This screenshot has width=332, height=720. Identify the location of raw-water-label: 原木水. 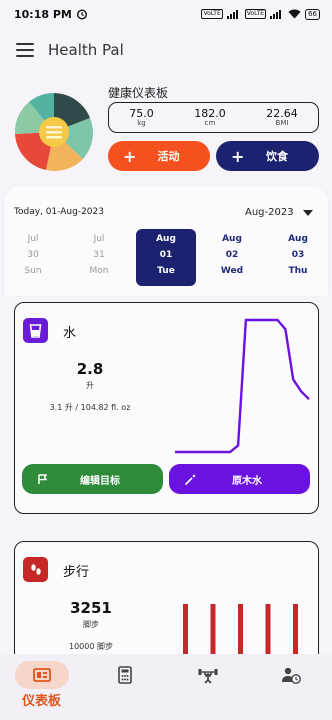
(247, 481).